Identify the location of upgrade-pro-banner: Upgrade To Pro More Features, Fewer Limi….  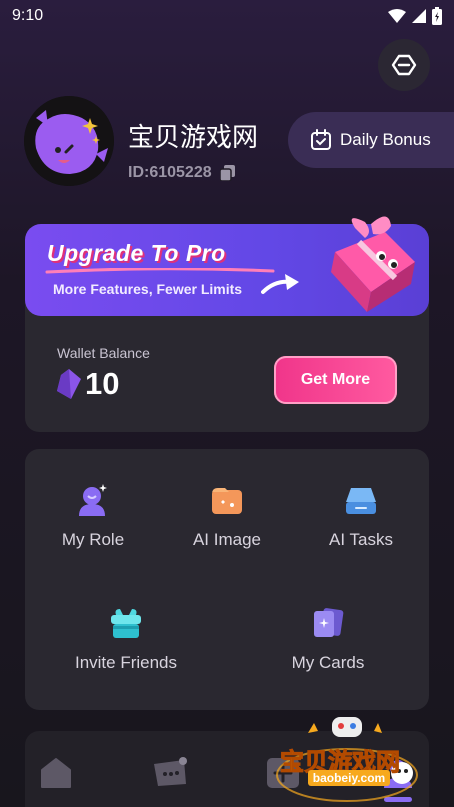
(227, 266).